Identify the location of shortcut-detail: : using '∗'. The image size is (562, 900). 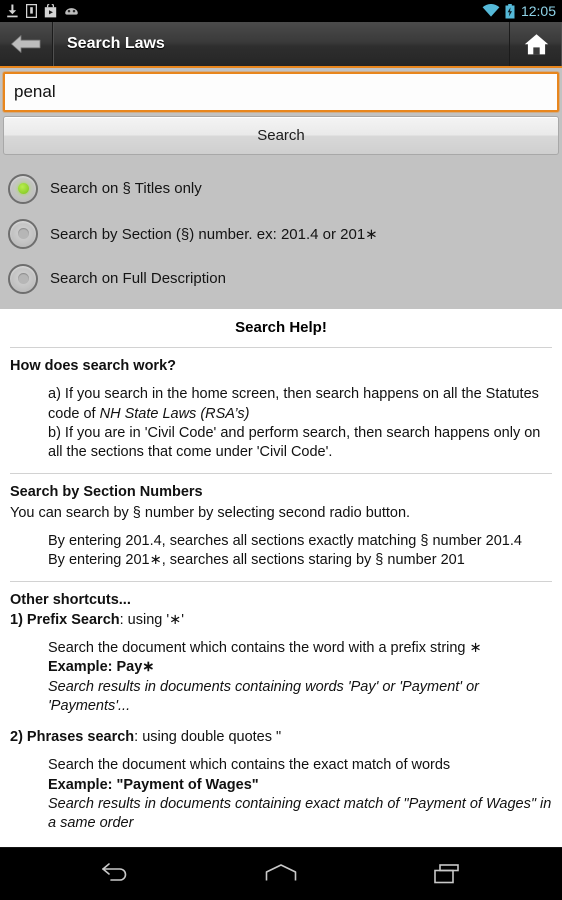
(152, 619).